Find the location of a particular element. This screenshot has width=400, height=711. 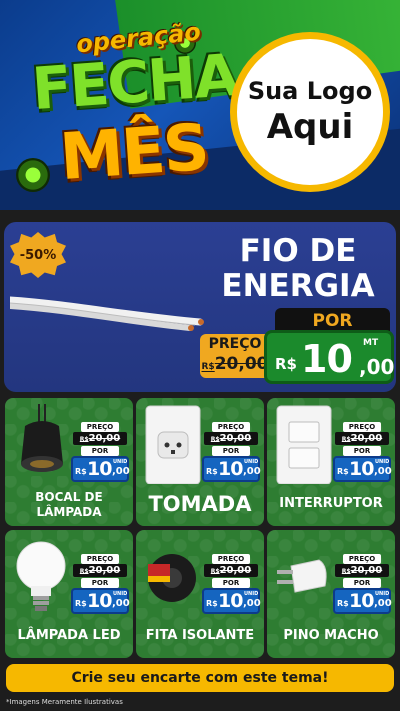

product-name: TOMADA is located at coordinates (200, 504).